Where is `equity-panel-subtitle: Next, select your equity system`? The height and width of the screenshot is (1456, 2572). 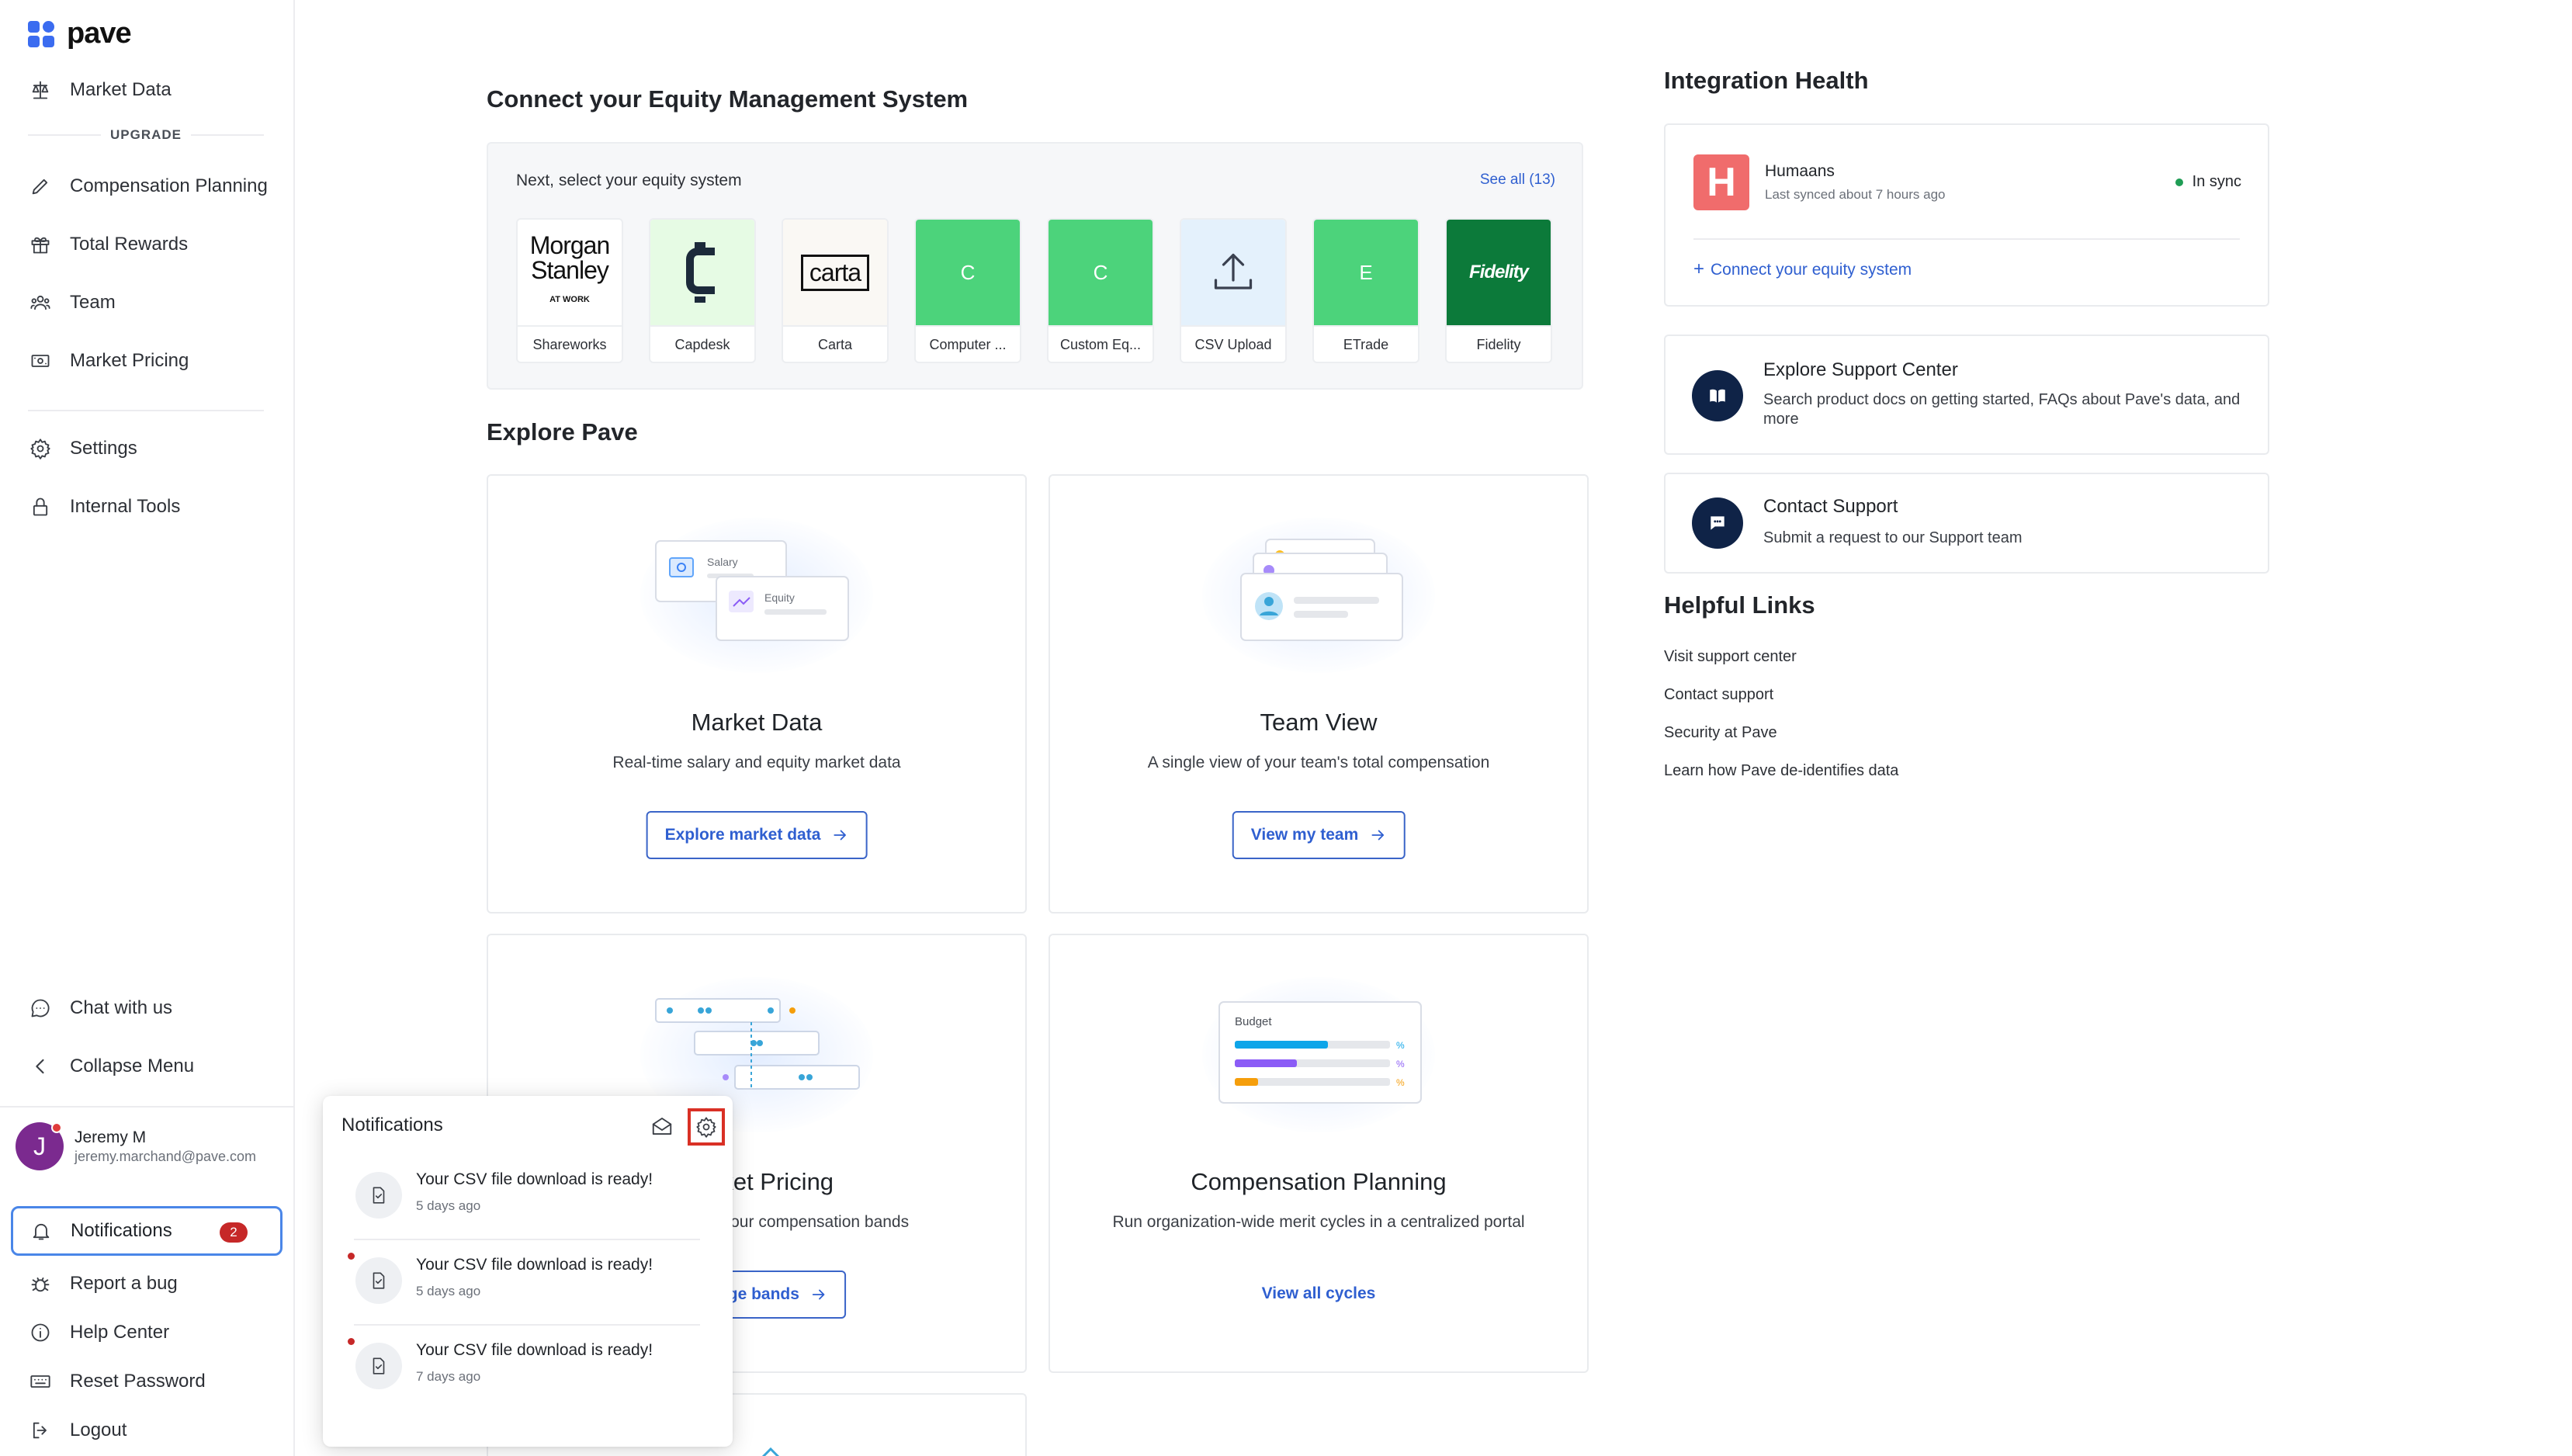
equity-panel-subtitle: Next, select your equity system is located at coordinates (629, 181).